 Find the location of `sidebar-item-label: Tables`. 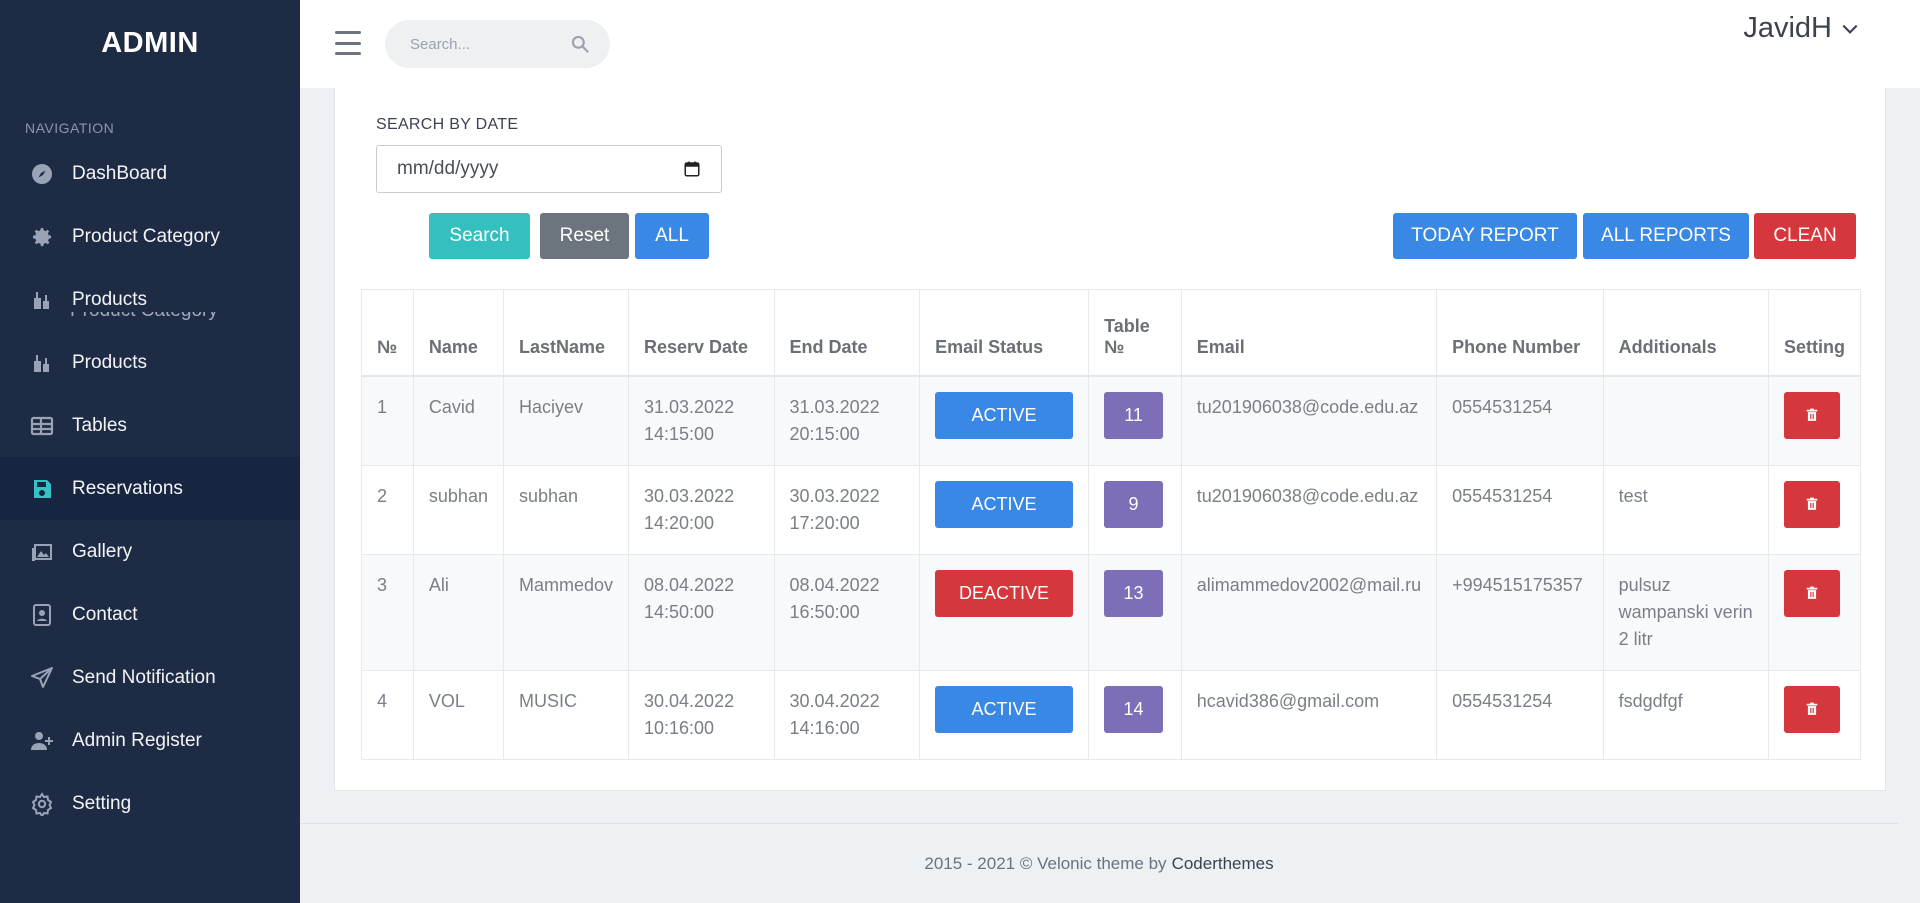

sidebar-item-label: Tables is located at coordinates (99, 425).